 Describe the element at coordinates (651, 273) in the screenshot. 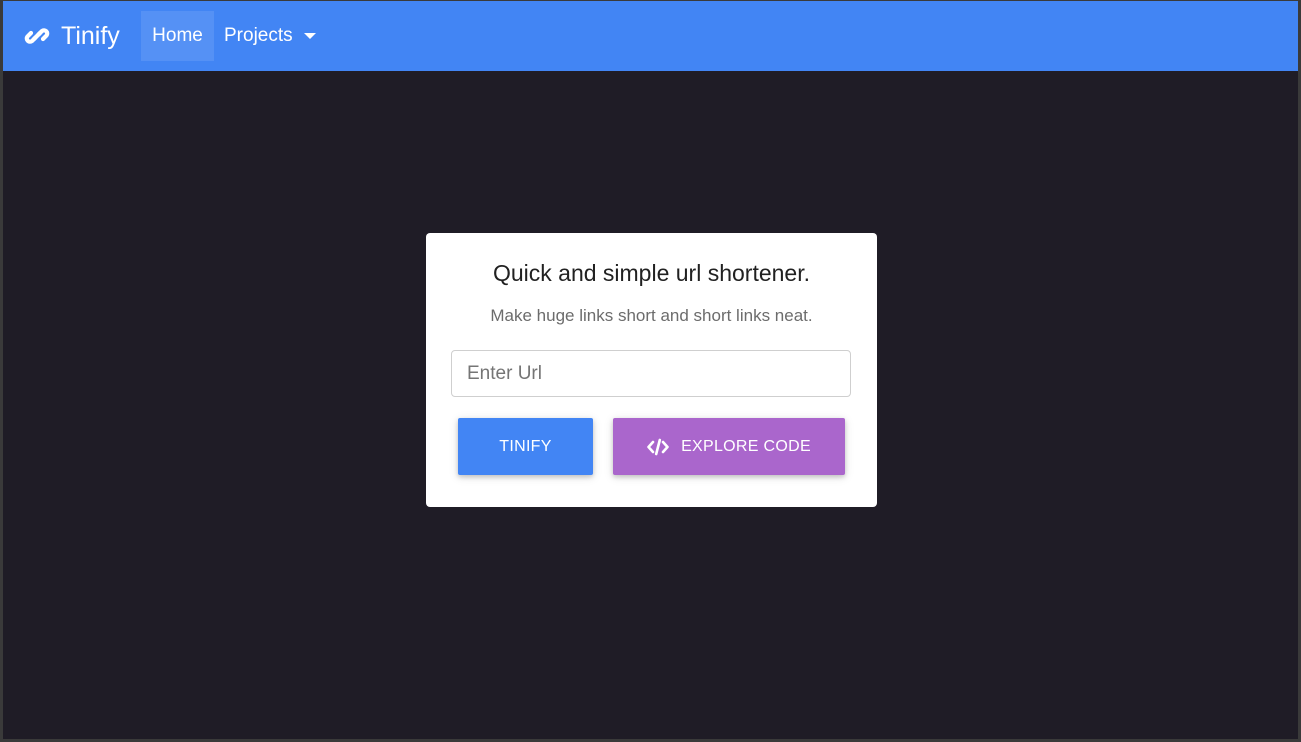

I see `card-title: Quick and simple url shortener.` at that location.